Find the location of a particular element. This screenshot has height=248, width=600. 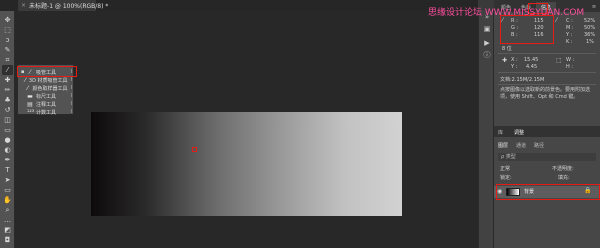

flyout-item: ⁄ 颜色取样器工具 I is located at coordinates (46, 88).